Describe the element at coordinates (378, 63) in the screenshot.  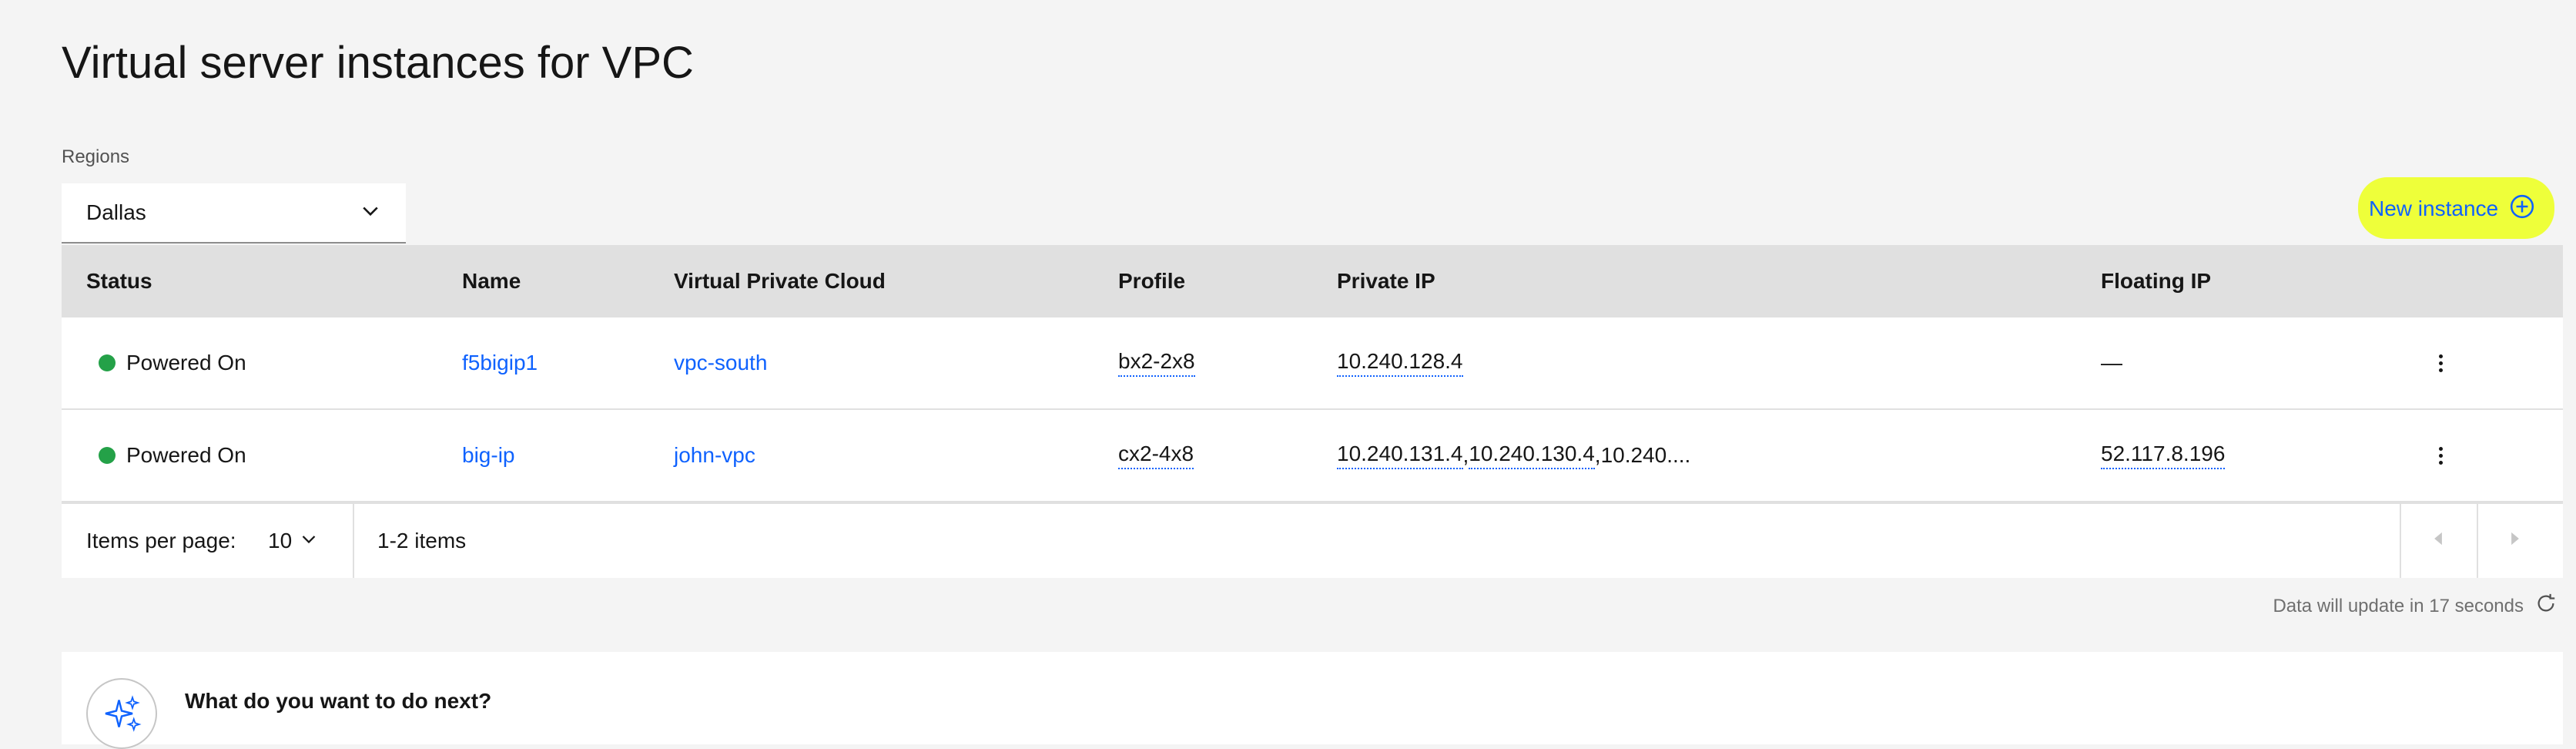
I see `page-title: Virtual server instances for VPC` at that location.